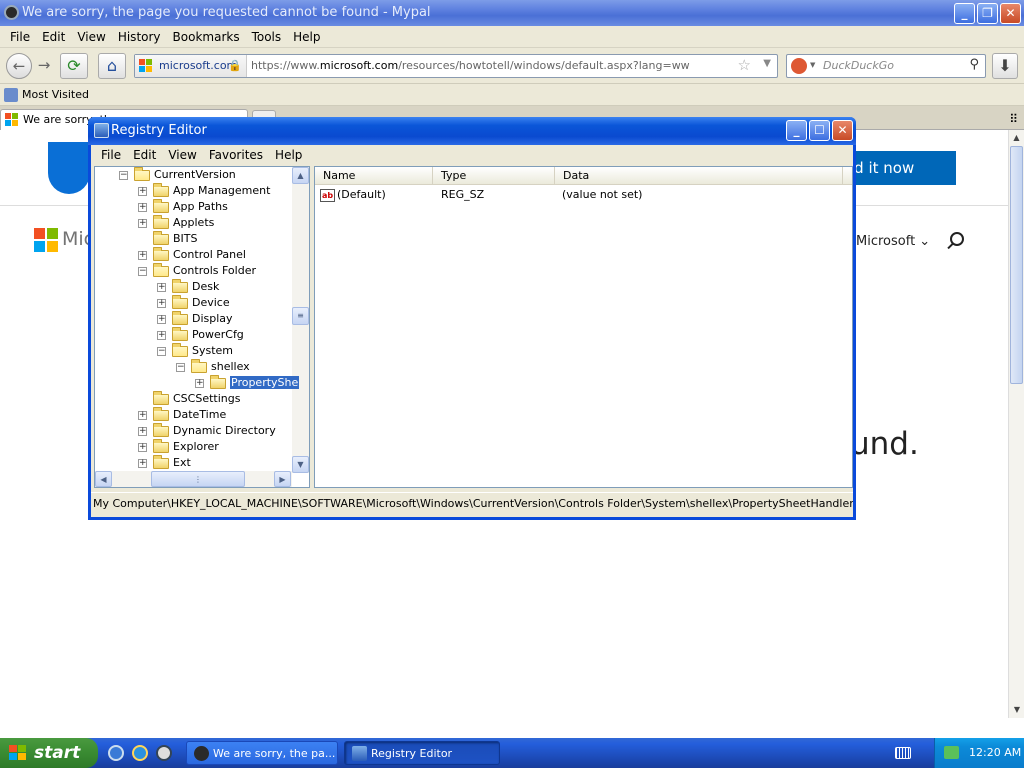 Image resolution: width=1024 pixels, height=768 pixels. What do you see at coordinates (116, 753) in the screenshot?
I see `quicklaunch-explorer-icon` at bounding box center [116, 753].